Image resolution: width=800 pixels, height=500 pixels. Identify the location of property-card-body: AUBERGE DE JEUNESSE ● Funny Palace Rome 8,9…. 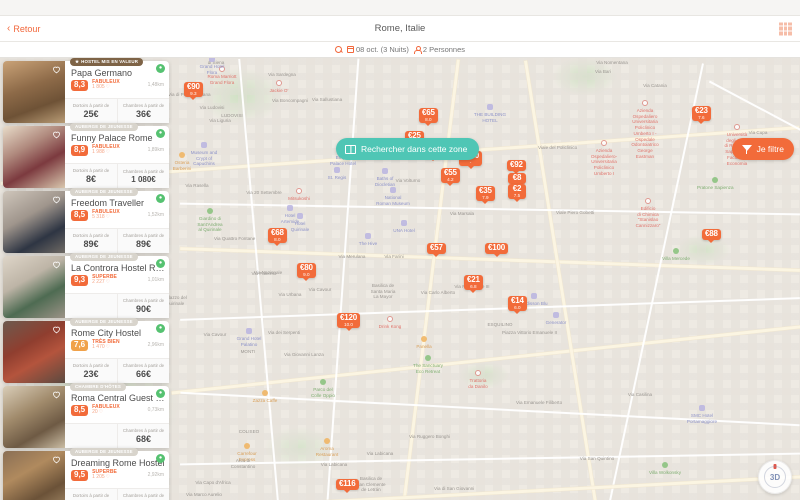
(117, 155).